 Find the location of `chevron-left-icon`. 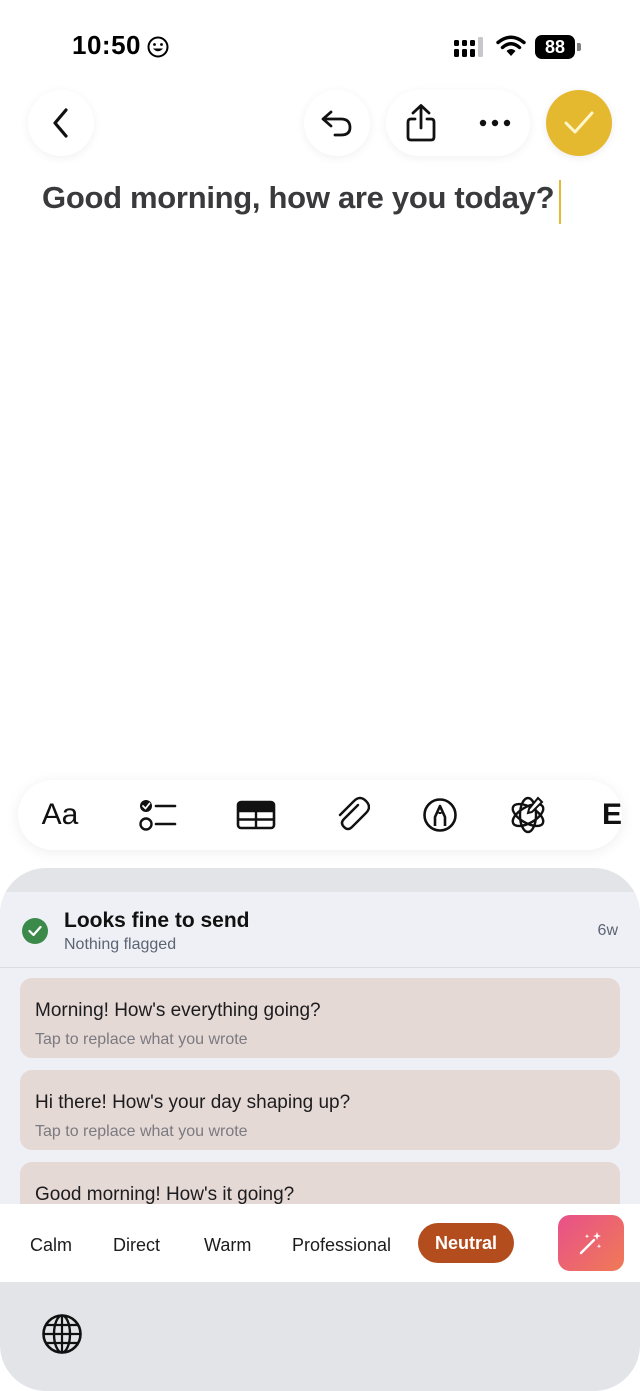

chevron-left-icon is located at coordinates (60, 123).